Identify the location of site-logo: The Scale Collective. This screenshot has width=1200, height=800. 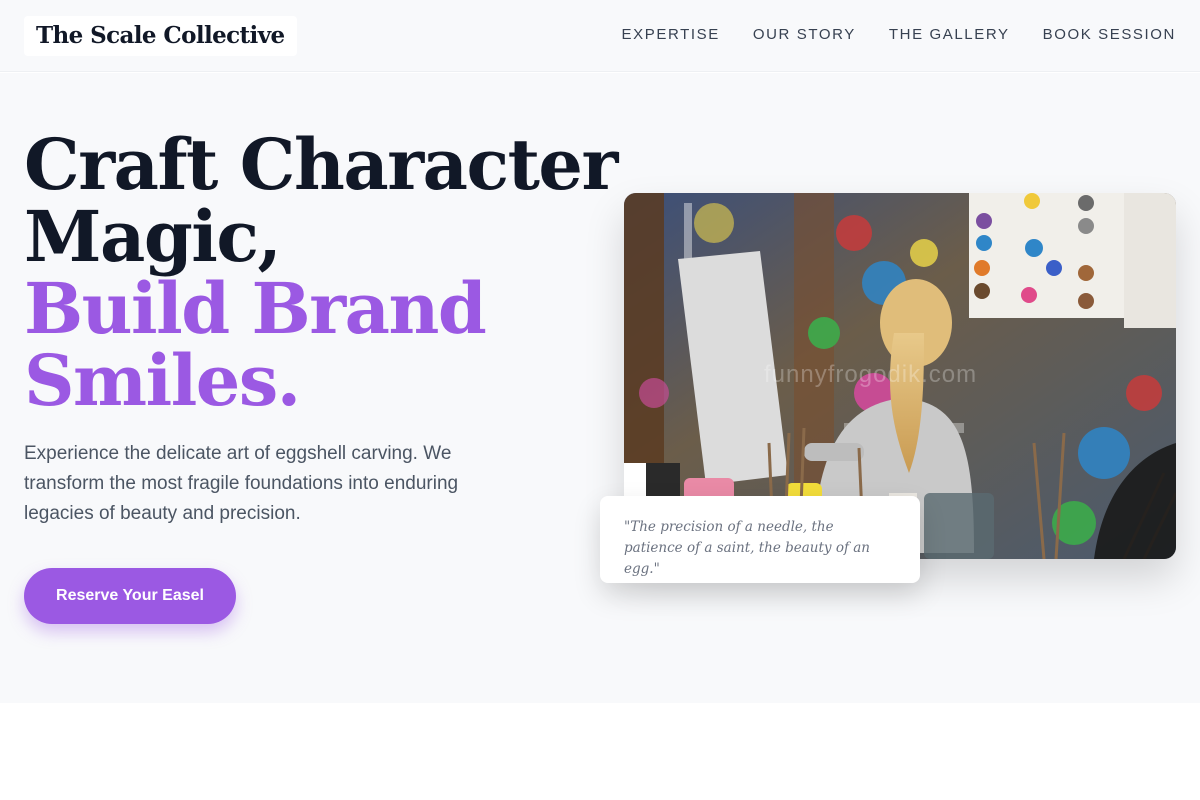
(160, 36).